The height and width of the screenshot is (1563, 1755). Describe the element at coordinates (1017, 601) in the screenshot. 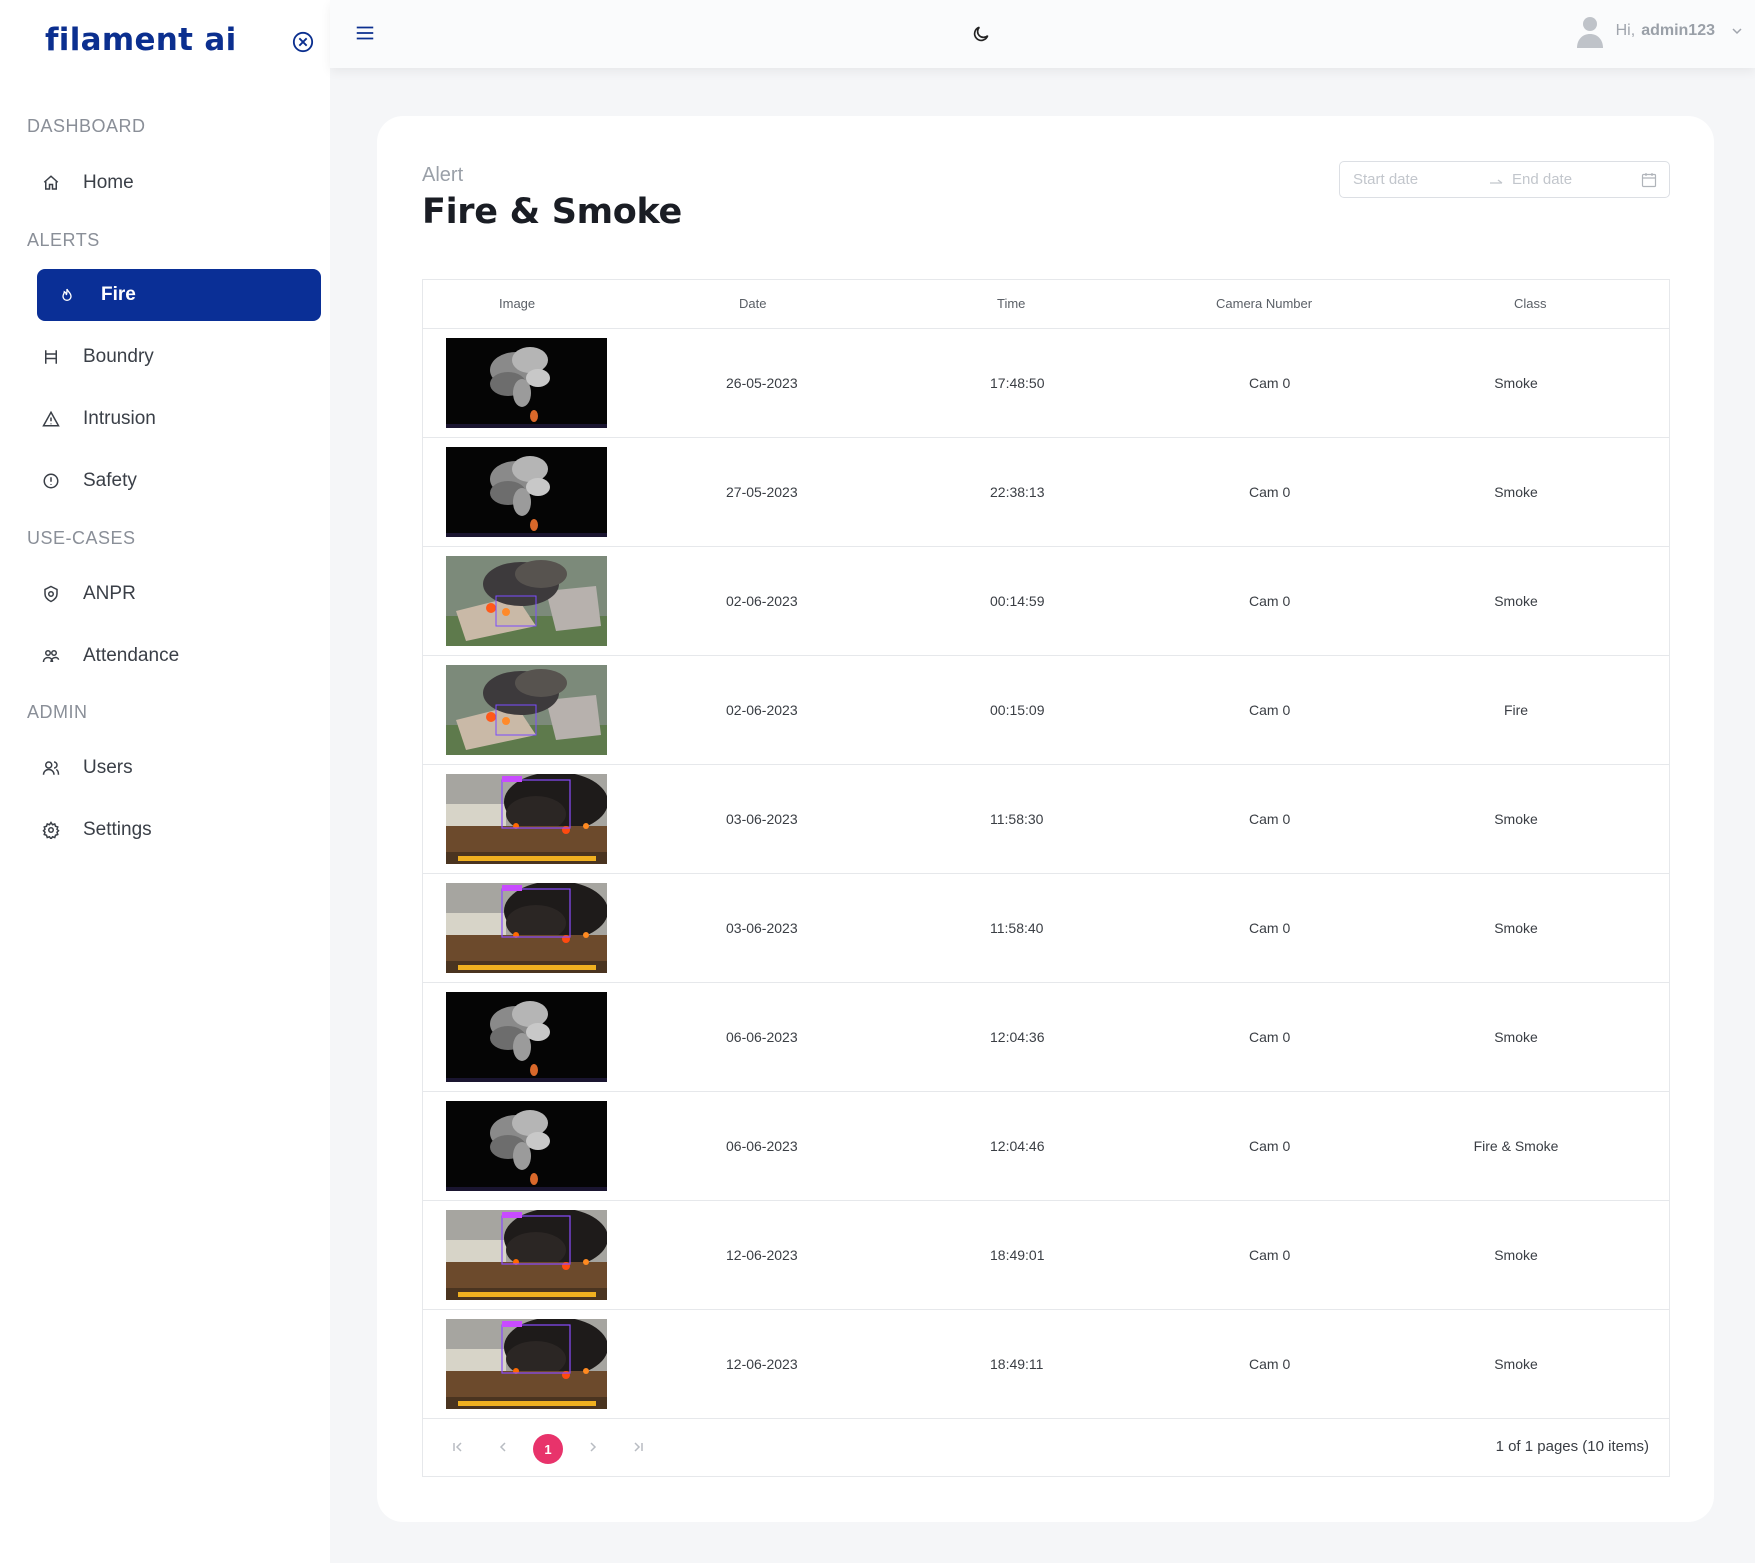

I see `cell-time: 00:14:59` at that location.